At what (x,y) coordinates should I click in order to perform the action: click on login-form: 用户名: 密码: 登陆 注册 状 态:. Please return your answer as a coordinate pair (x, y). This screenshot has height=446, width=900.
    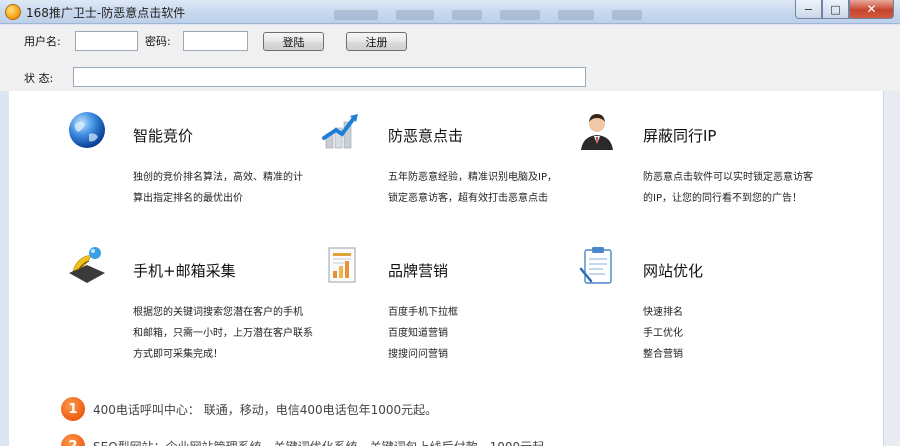
    Looking at the image, I should click on (450, 58).